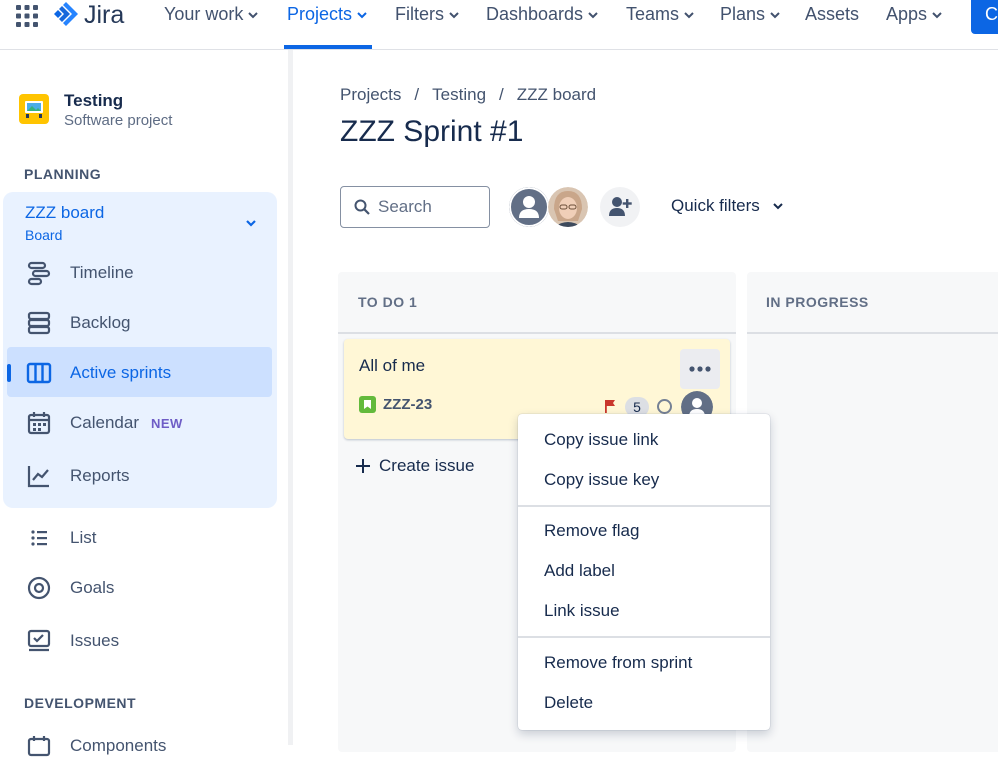 Image resolution: width=998 pixels, height=761 pixels. I want to click on search-input: Search, so click(415, 207).